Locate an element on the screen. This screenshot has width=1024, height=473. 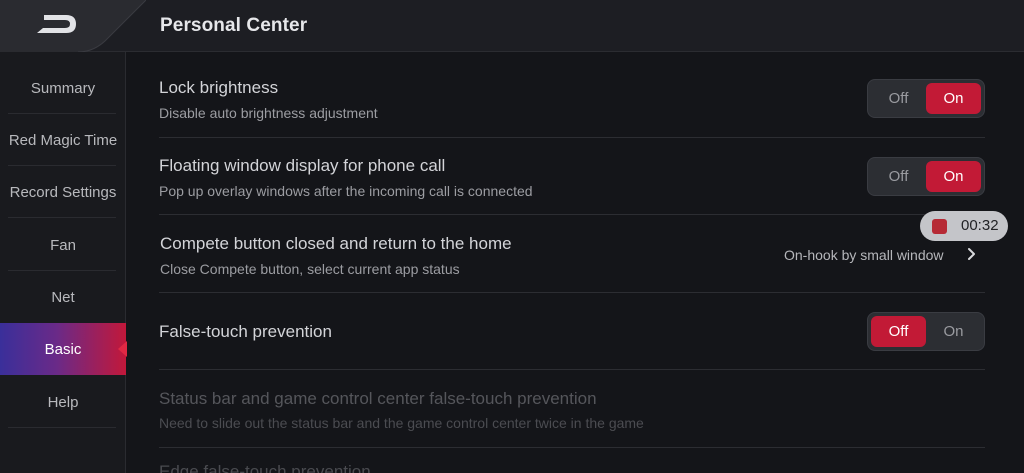
sidebar-item-label: Basic is located at coordinates (63, 349).